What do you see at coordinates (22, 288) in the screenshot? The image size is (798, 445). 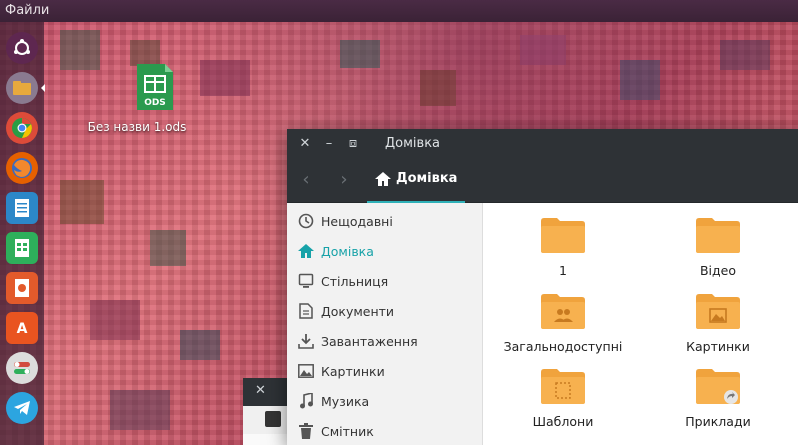 I see `impress-icon` at bounding box center [22, 288].